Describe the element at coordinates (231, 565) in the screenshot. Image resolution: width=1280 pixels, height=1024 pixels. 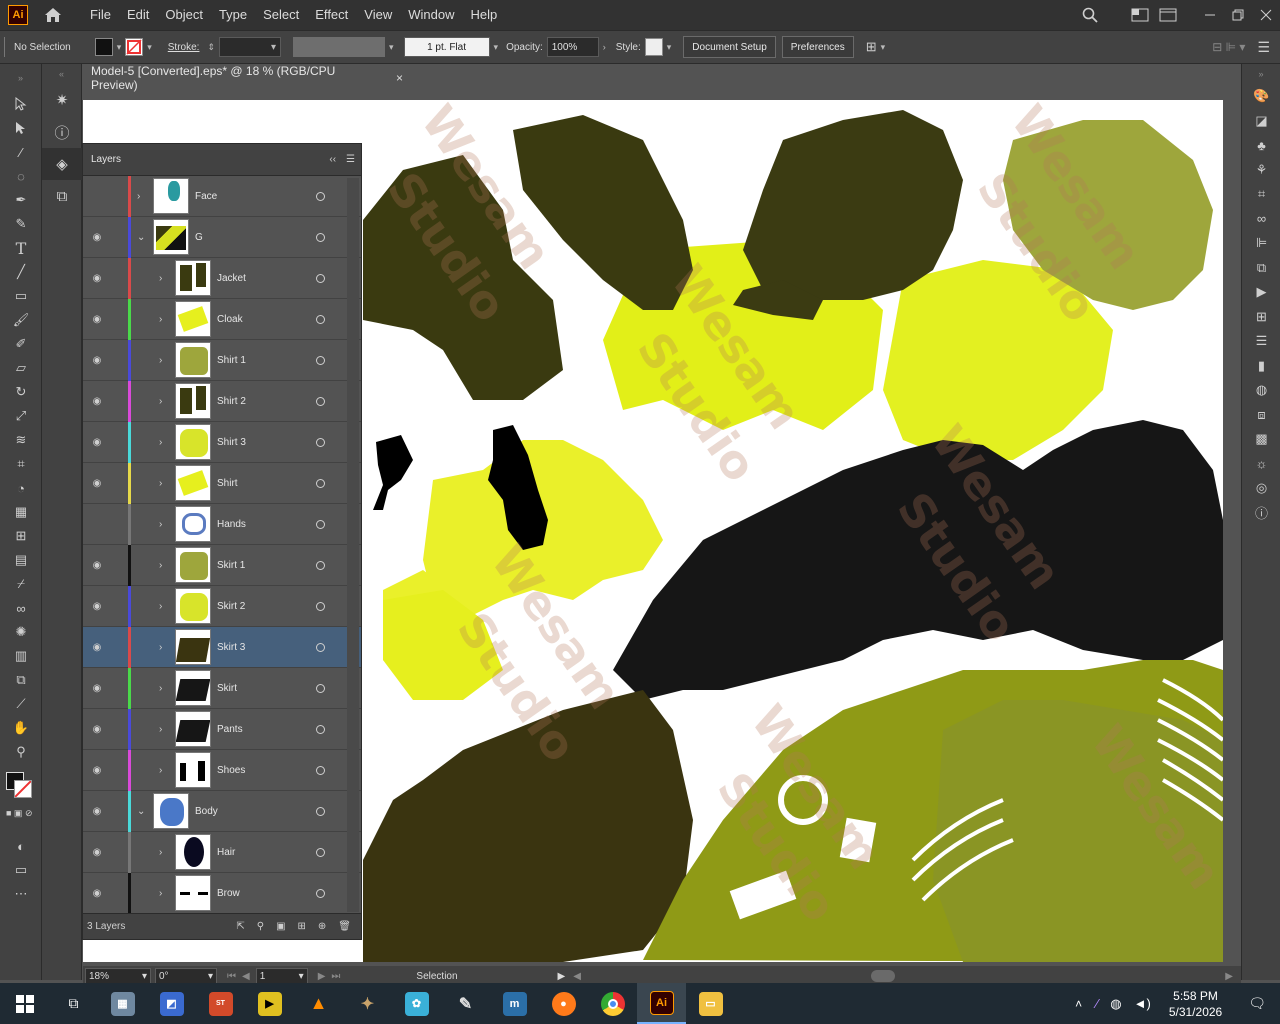
I see `layer-name: Skirt 1` at that location.